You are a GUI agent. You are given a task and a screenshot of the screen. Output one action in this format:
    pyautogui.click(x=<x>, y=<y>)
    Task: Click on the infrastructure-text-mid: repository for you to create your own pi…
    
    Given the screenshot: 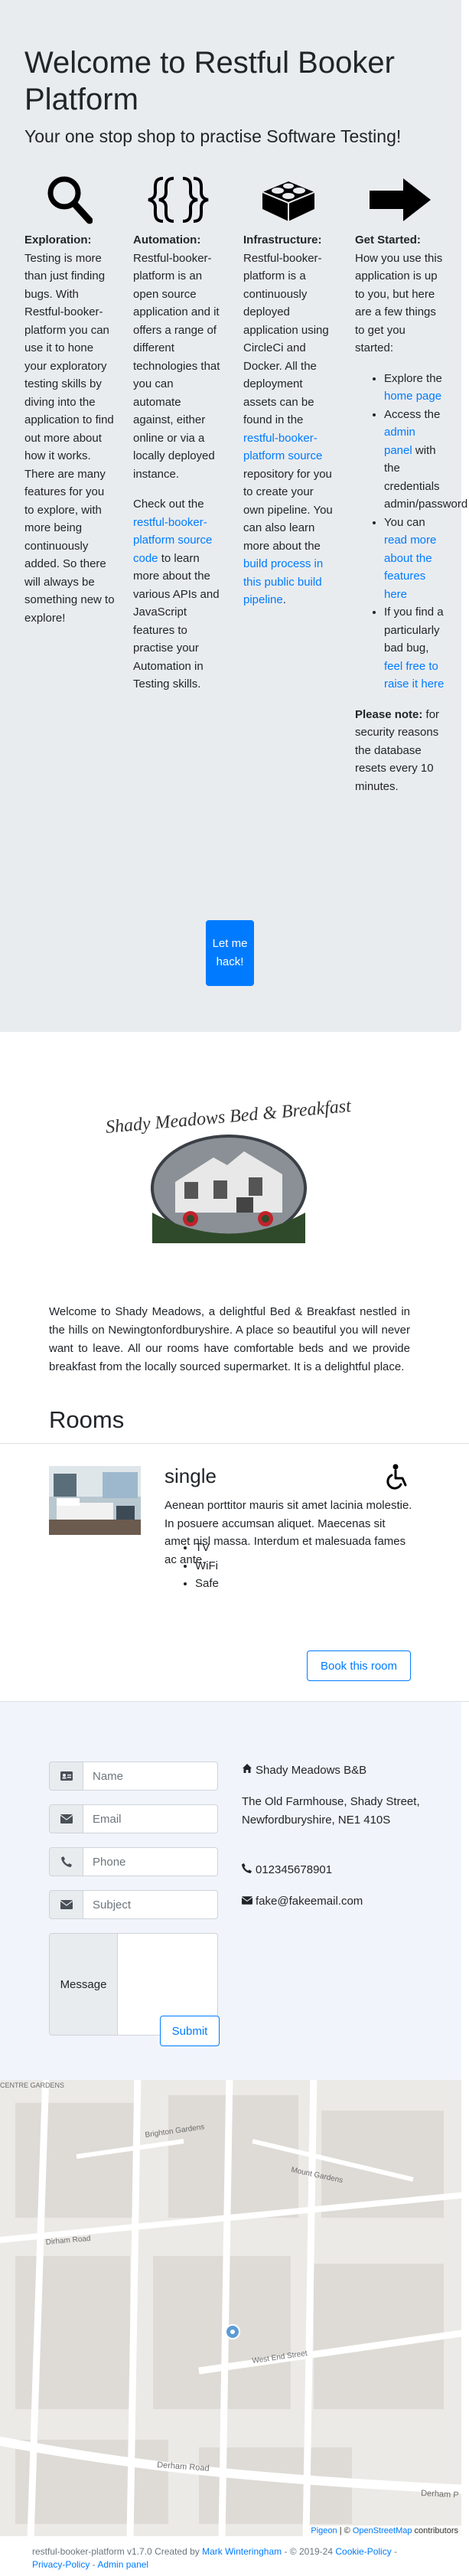 What is the action you would take?
    pyautogui.click(x=288, y=510)
    